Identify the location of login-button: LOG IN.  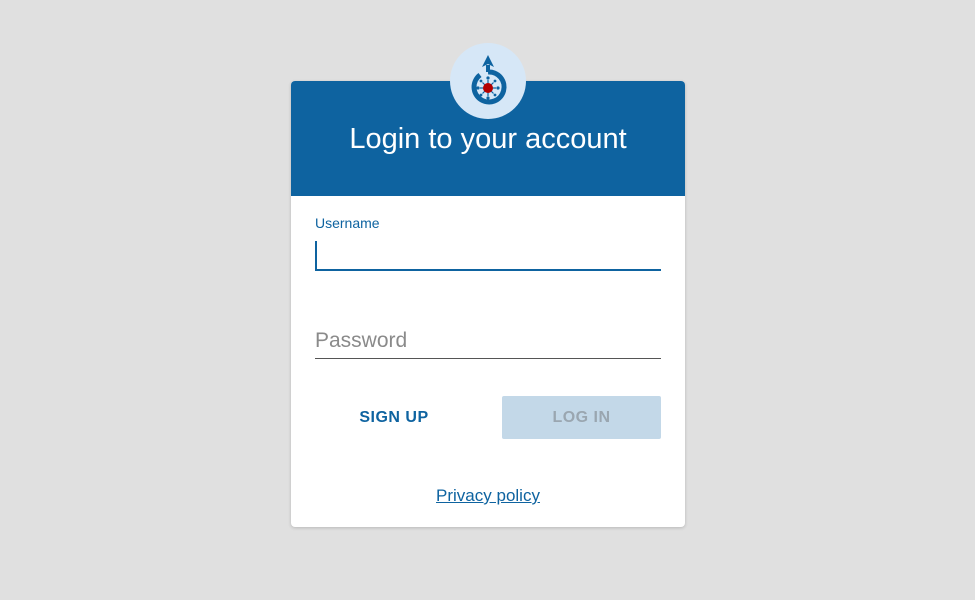
(581, 417).